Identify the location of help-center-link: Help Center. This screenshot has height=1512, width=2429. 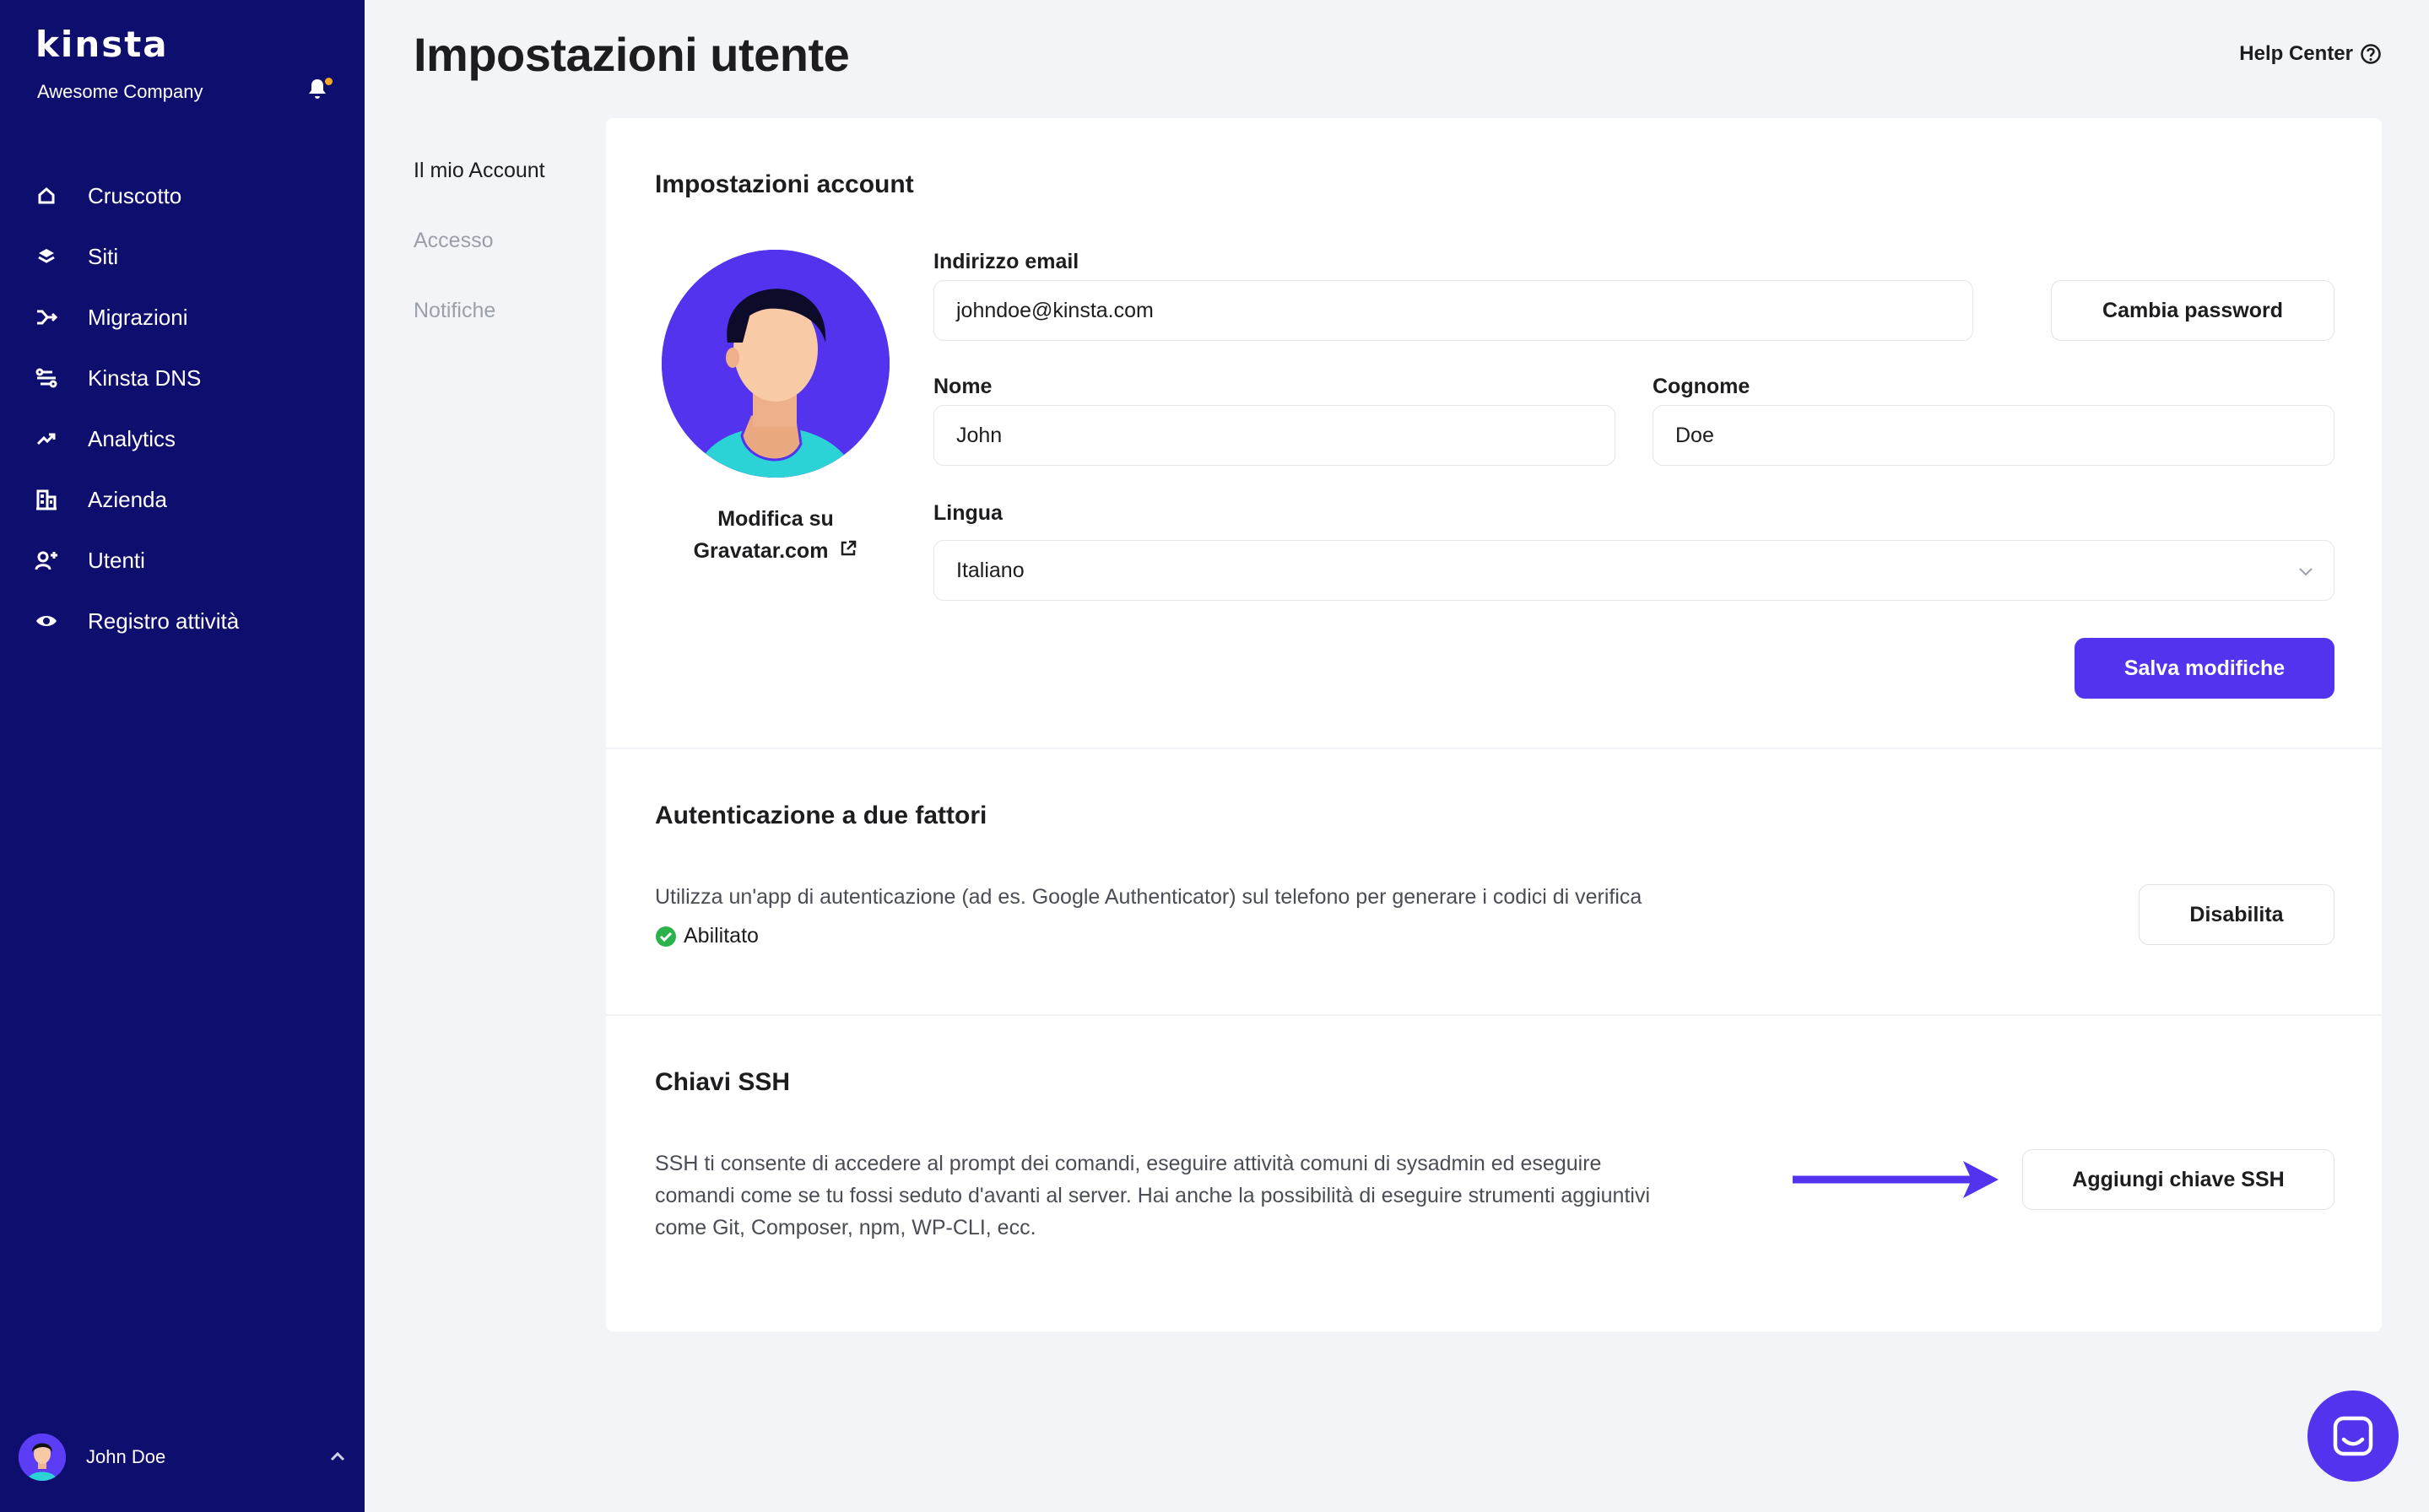
(2310, 54).